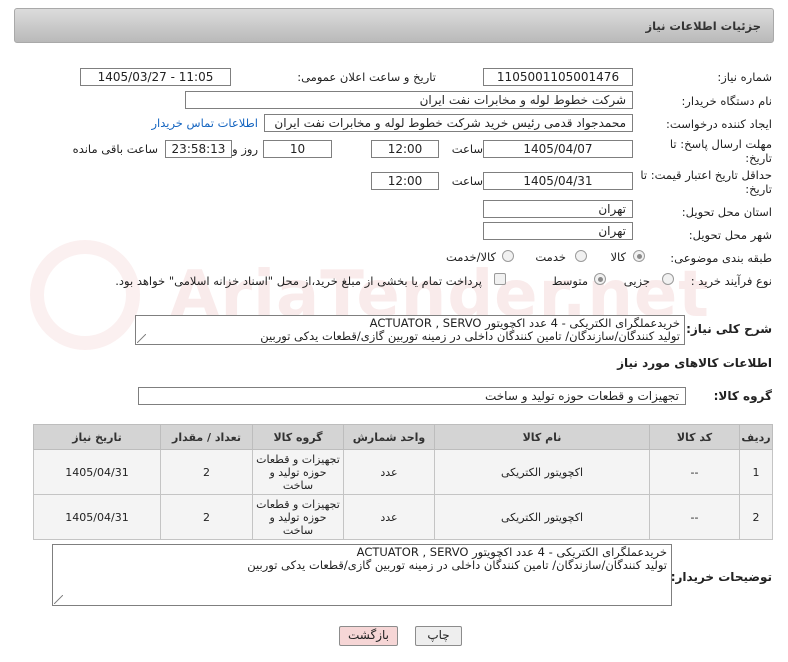 The image size is (788, 662). I want to click on category-option-both: کالا/خدمت, so click(470, 257).